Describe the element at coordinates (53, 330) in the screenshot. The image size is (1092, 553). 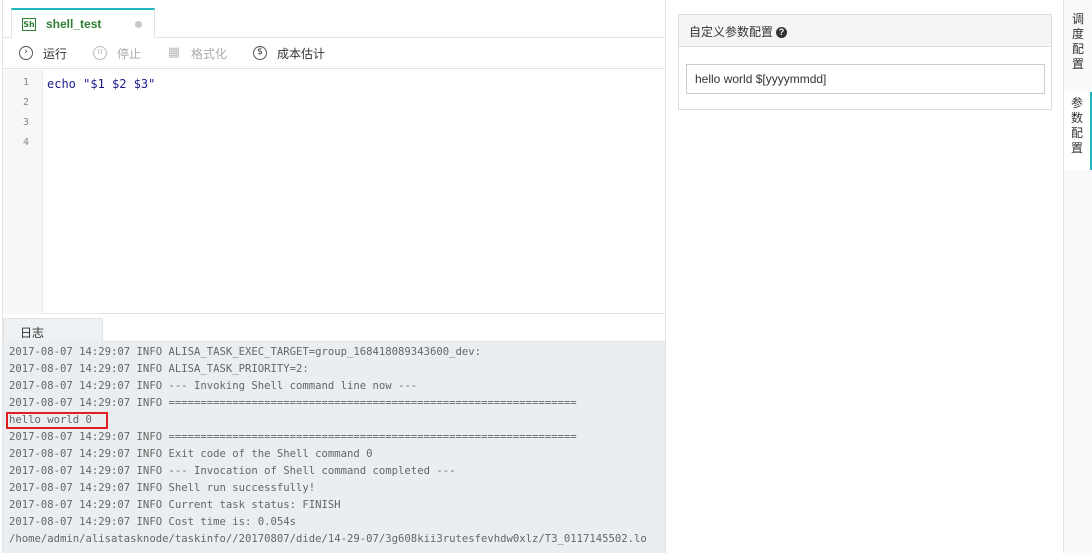
I see `tab-log: 日志` at that location.